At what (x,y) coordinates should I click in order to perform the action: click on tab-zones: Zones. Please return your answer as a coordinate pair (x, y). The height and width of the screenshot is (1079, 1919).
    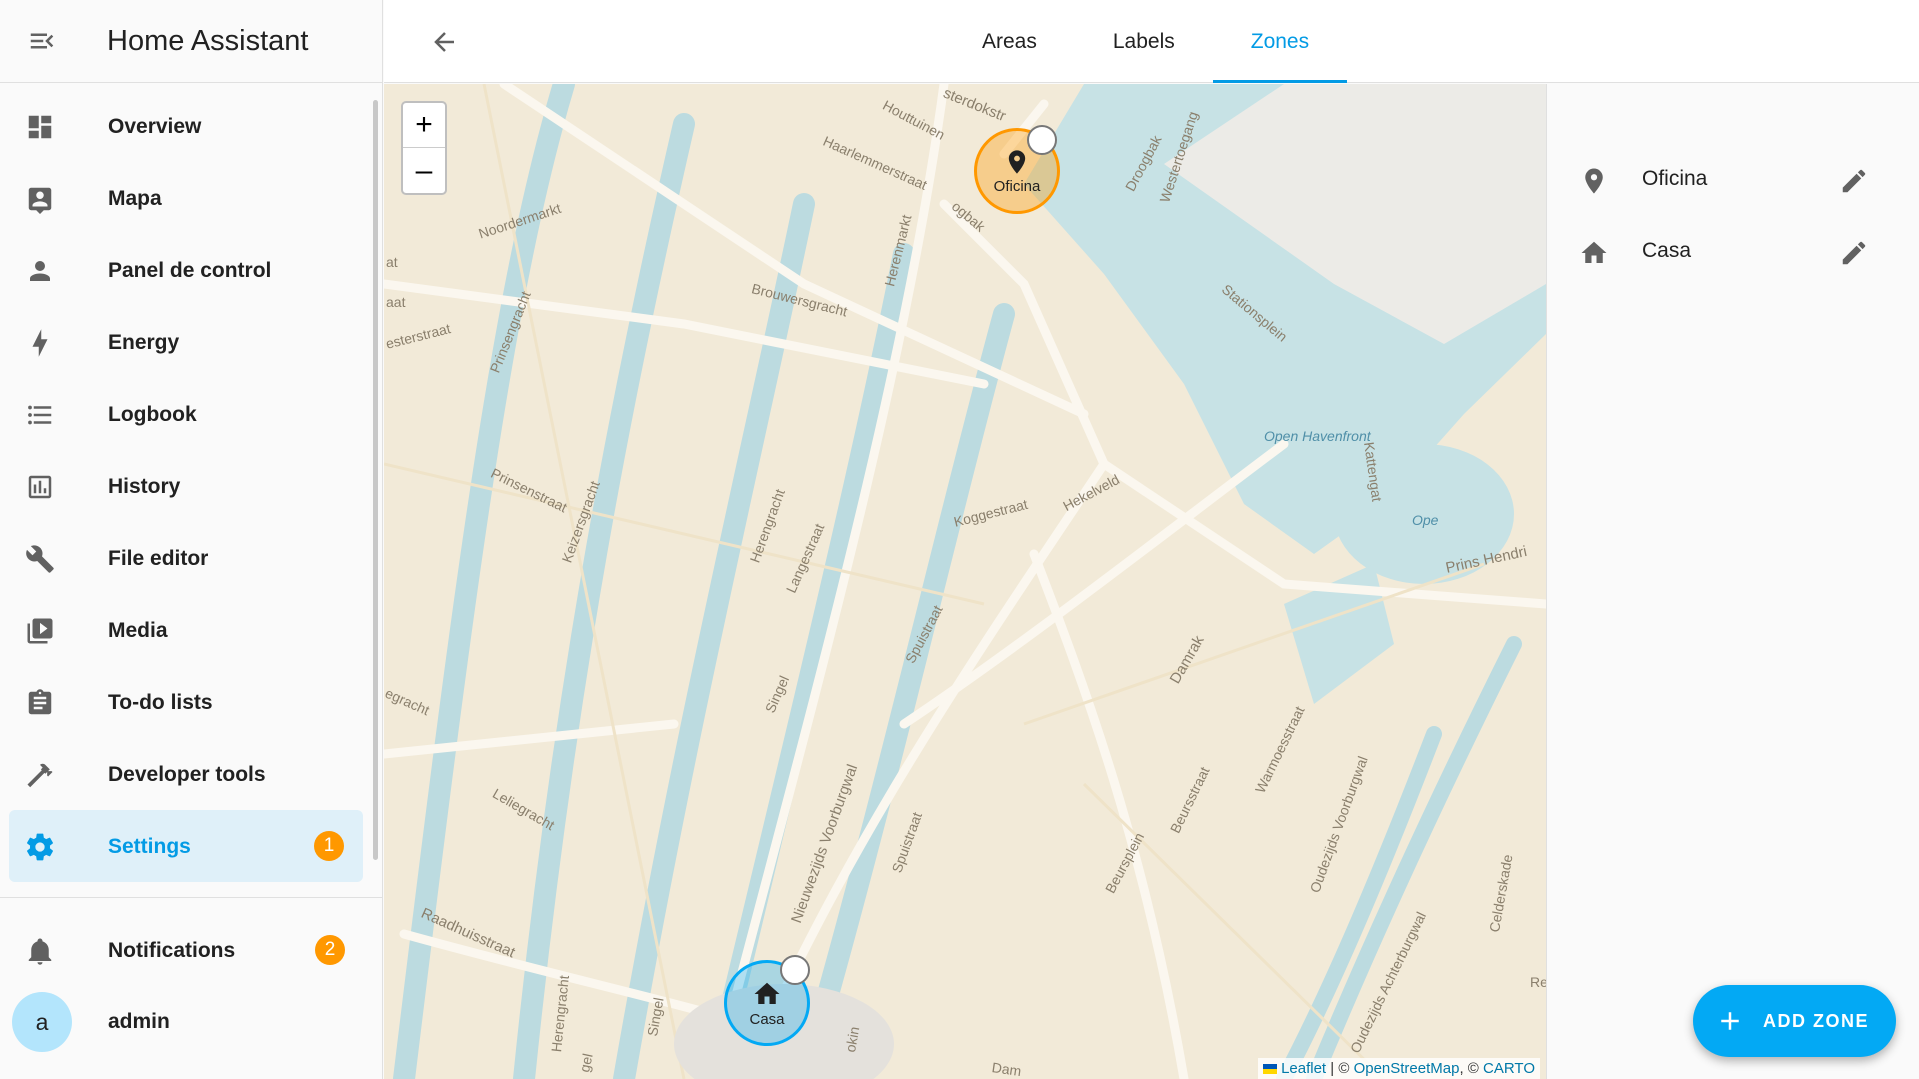
    Looking at the image, I should click on (1280, 41).